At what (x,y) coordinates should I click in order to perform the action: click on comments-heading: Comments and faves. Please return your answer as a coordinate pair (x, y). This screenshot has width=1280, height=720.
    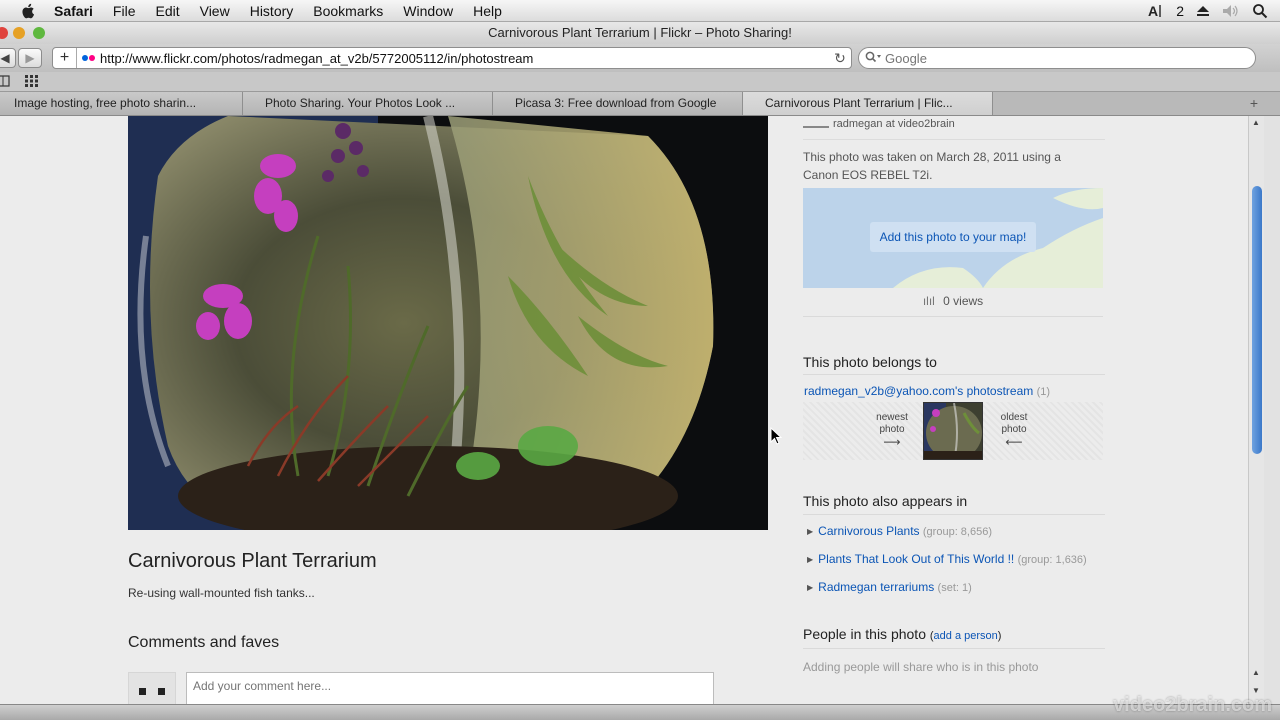
    Looking at the image, I should click on (204, 642).